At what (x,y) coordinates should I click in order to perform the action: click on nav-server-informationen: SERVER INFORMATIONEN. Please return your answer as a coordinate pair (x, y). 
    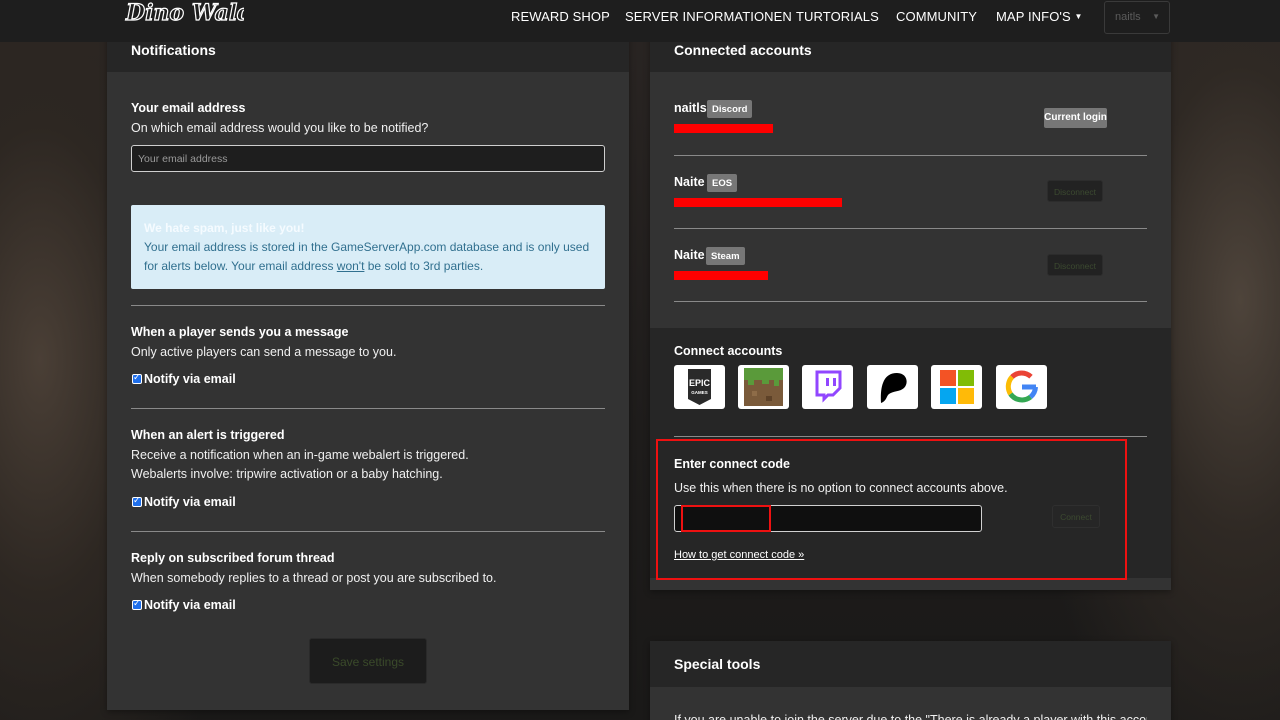
    Looking at the image, I should click on (708, 16).